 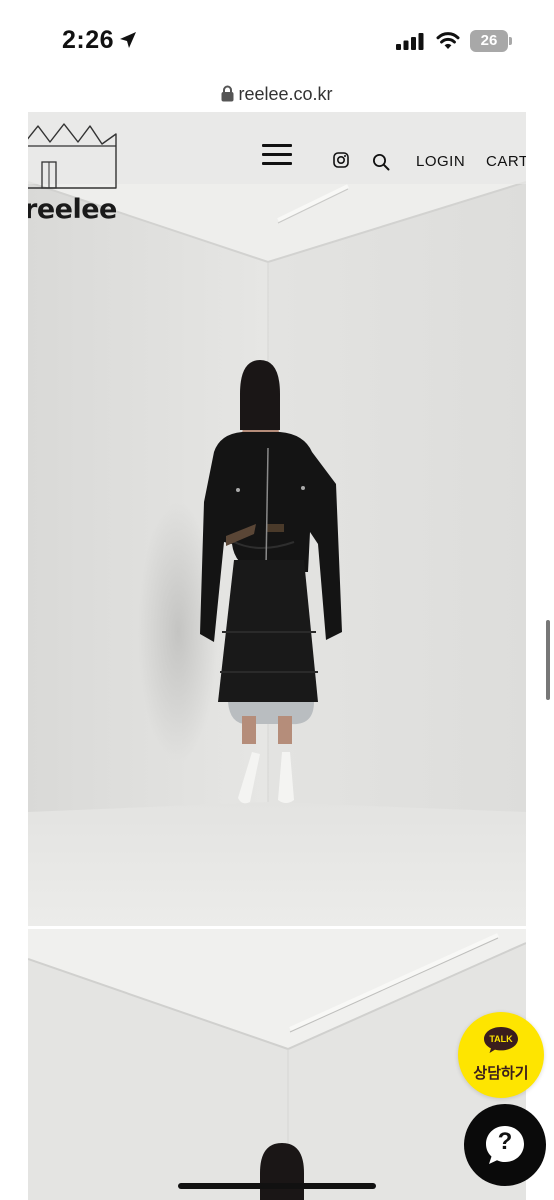 What do you see at coordinates (440, 161) in the screenshot?
I see `login-link: LOGIN` at bounding box center [440, 161].